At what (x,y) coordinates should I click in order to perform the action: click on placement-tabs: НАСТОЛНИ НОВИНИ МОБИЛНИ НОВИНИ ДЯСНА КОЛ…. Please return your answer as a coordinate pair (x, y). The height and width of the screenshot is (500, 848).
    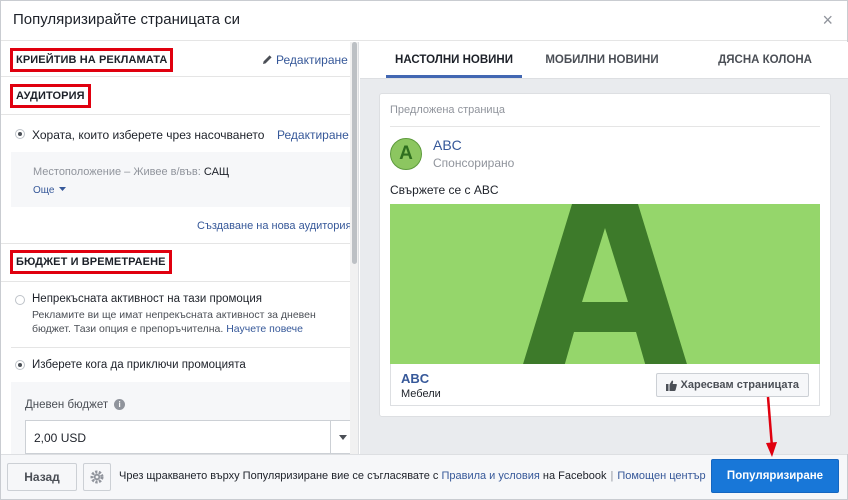
    Looking at the image, I should click on (604, 60).